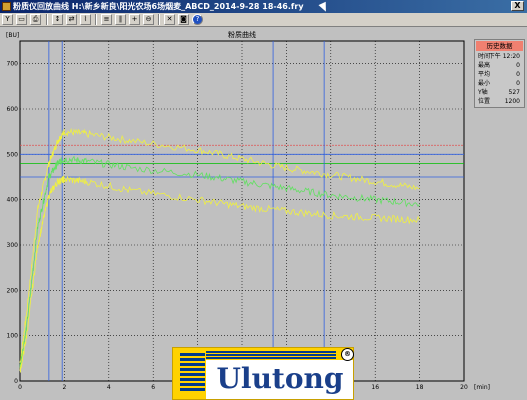  Describe the element at coordinates (484, 101) in the screenshot. I see `stat-label: 位置` at that location.